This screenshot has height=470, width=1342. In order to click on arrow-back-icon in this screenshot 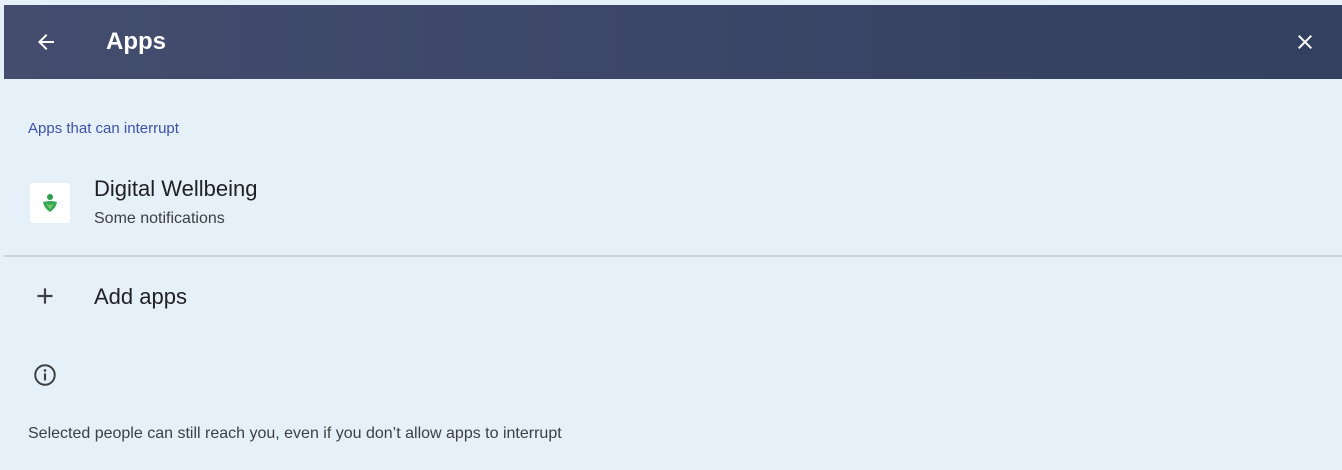, I will do `click(46, 42)`.